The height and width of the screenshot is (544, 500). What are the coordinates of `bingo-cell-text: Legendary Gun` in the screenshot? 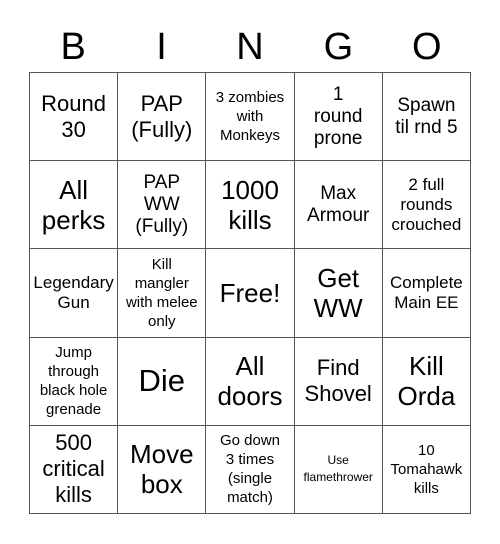 It's located at (73, 292).